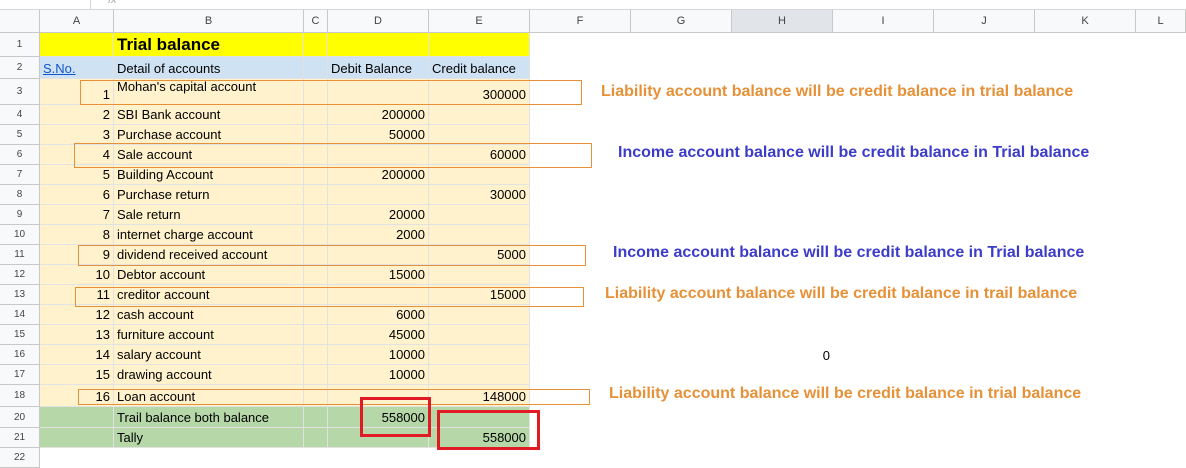 The width and height of the screenshot is (1186, 468). I want to click on sheet-title: Trial balance, so click(209, 45).